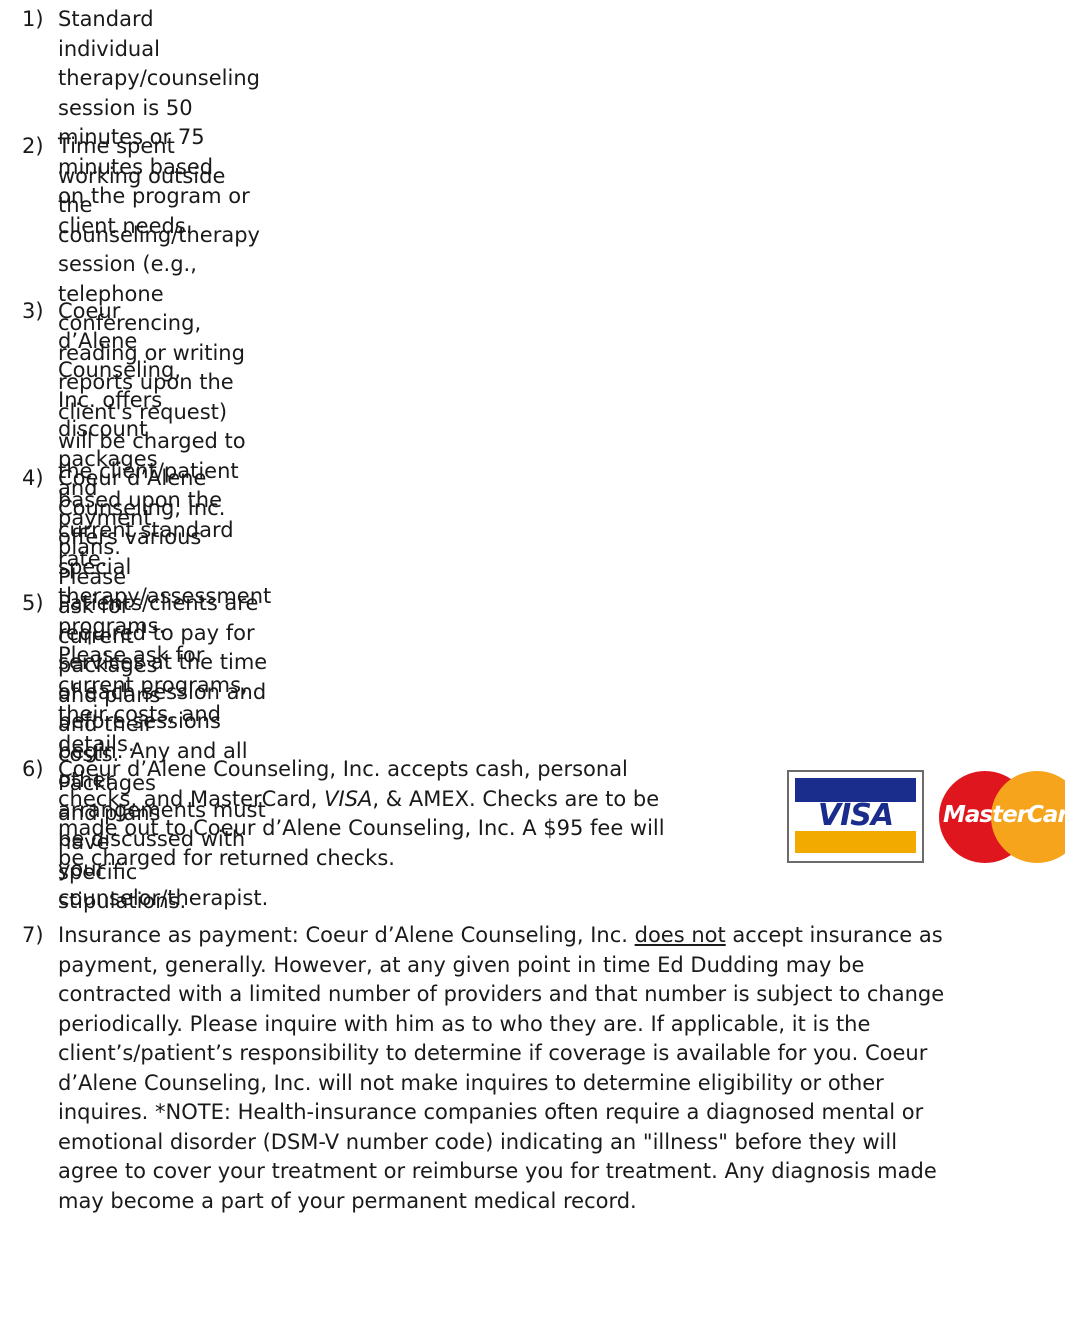  Describe the element at coordinates (516, 798) in the screenshot. I see `item-line-part: , & AMEX. Checks are to be` at that location.